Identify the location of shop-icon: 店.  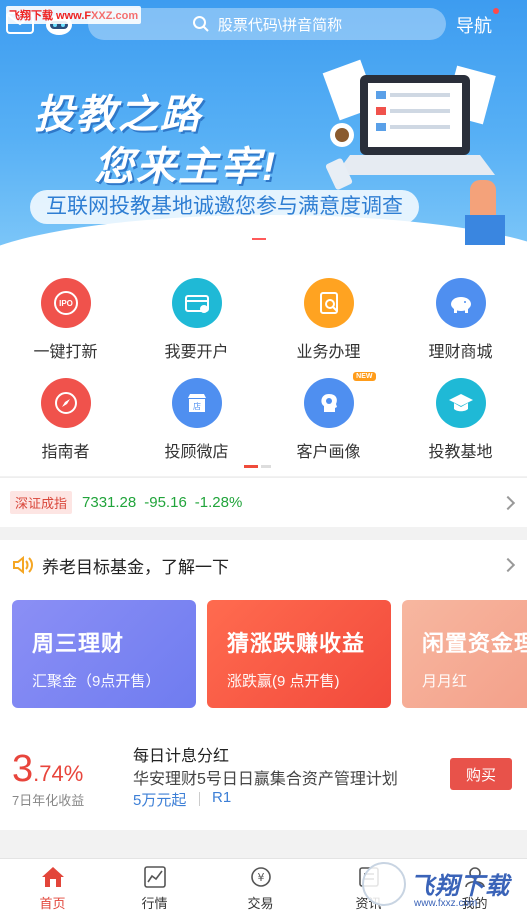
(196, 403).